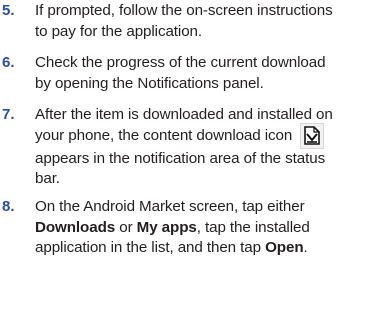  What do you see at coordinates (8, 206) in the screenshot?
I see `step-number: 8.` at bounding box center [8, 206].